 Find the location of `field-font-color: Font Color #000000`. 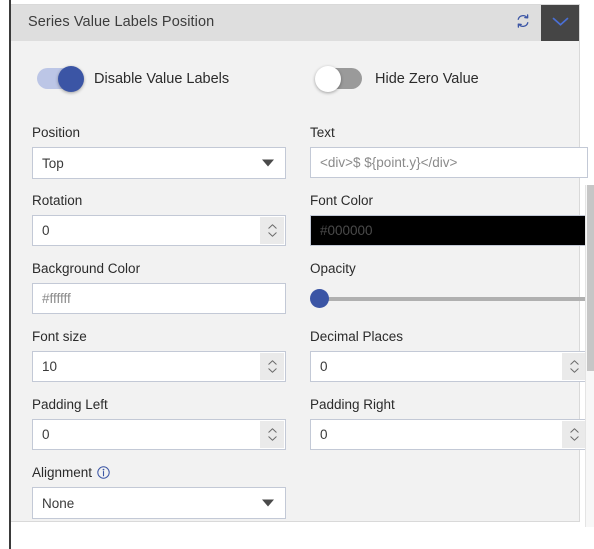

field-font-color: Font Color #000000 is located at coordinates (449, 227).